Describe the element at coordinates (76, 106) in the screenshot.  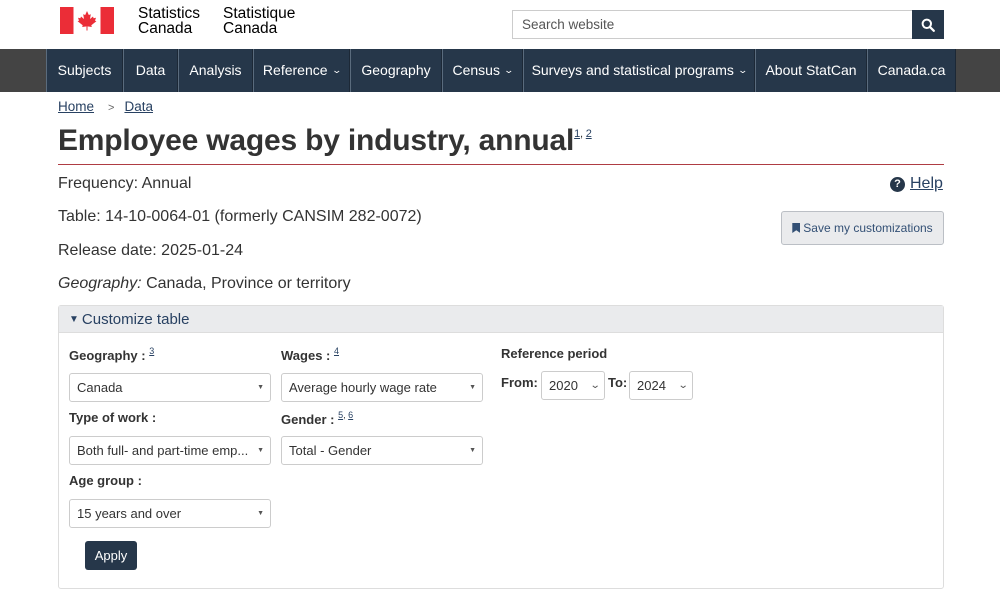
I see `breadcrumb-home-link: Home` at that location.